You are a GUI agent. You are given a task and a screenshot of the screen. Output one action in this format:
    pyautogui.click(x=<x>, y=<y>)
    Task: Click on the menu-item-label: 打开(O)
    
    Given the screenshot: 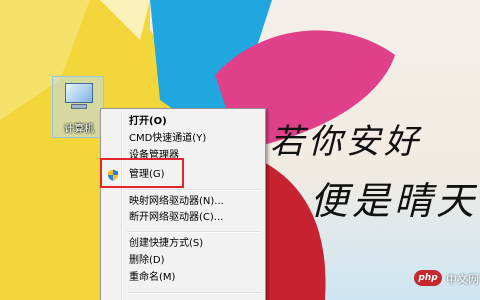 What is the action you would take?
    pyautogui.click(x=148, y=121)
    